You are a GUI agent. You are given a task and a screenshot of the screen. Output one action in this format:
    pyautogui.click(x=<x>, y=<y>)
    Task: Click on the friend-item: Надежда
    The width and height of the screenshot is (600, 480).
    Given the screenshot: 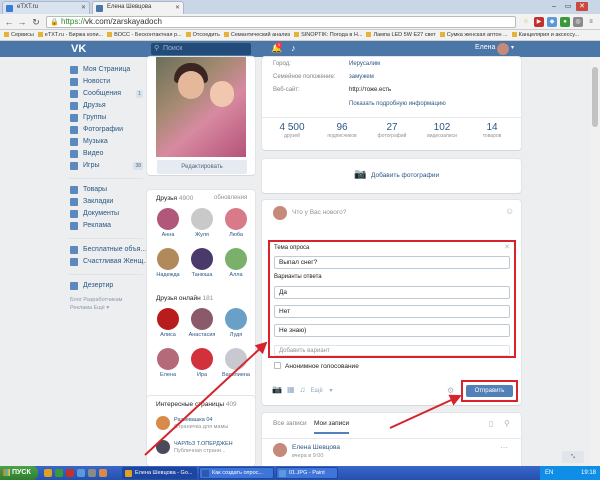 What is the action you would take?
    pyautogui.click(x=168, y=263)
    